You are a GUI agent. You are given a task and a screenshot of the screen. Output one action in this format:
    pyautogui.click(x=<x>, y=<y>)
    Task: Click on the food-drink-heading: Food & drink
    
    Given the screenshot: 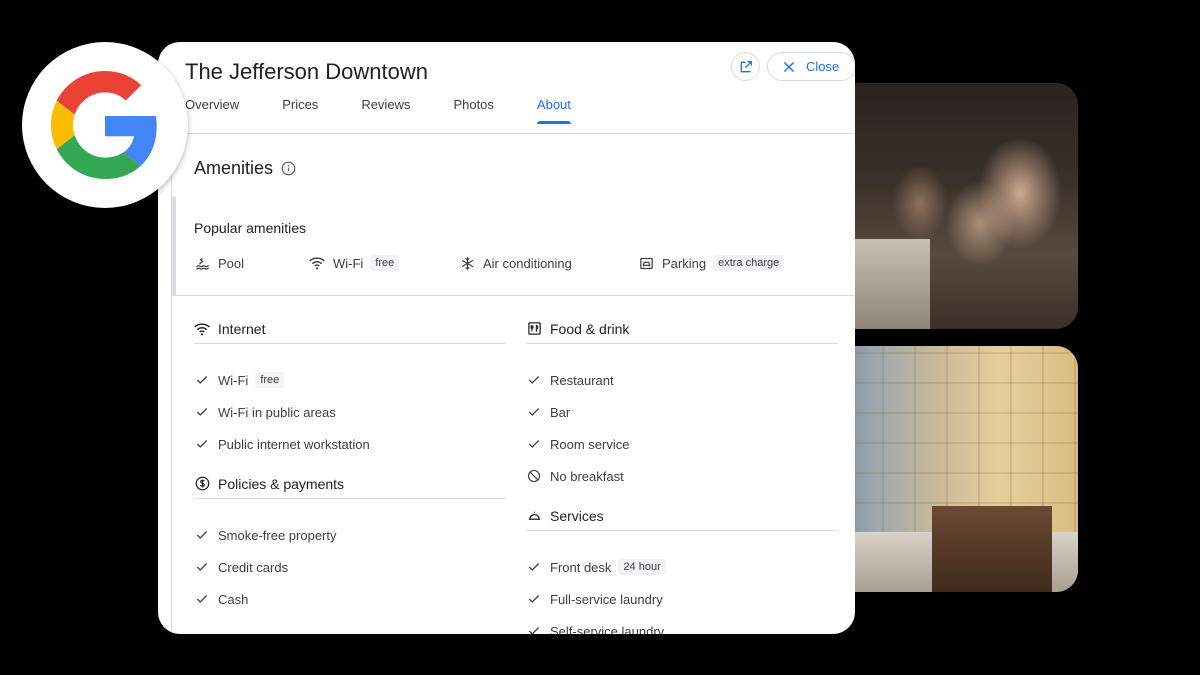 What is the action you would take?
    pyautogui.click(x=682, y=329)
    